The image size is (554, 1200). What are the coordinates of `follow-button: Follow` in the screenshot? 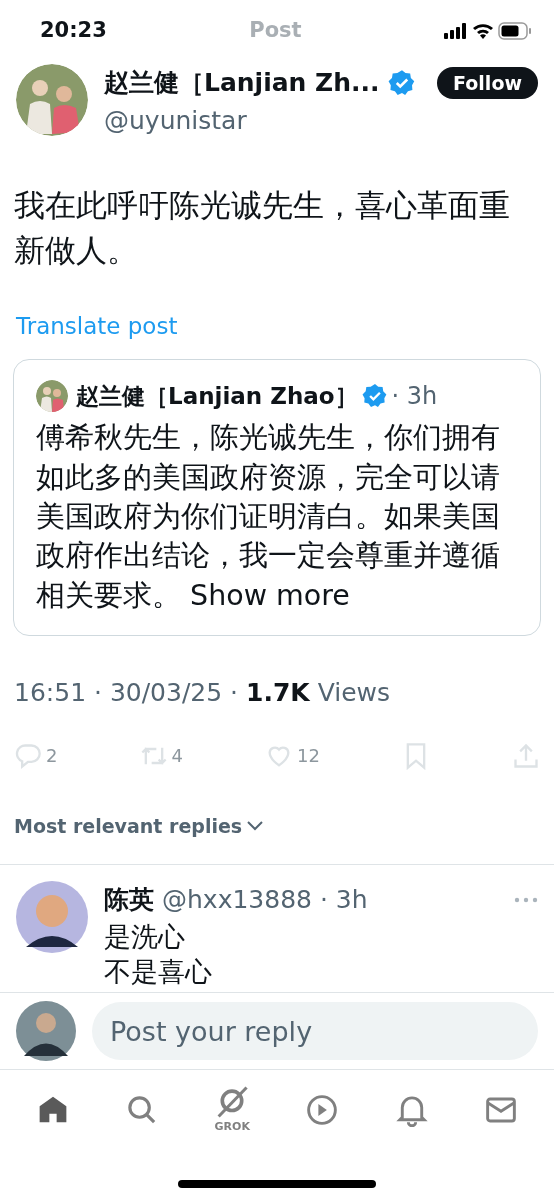 It's located at (487, 82).